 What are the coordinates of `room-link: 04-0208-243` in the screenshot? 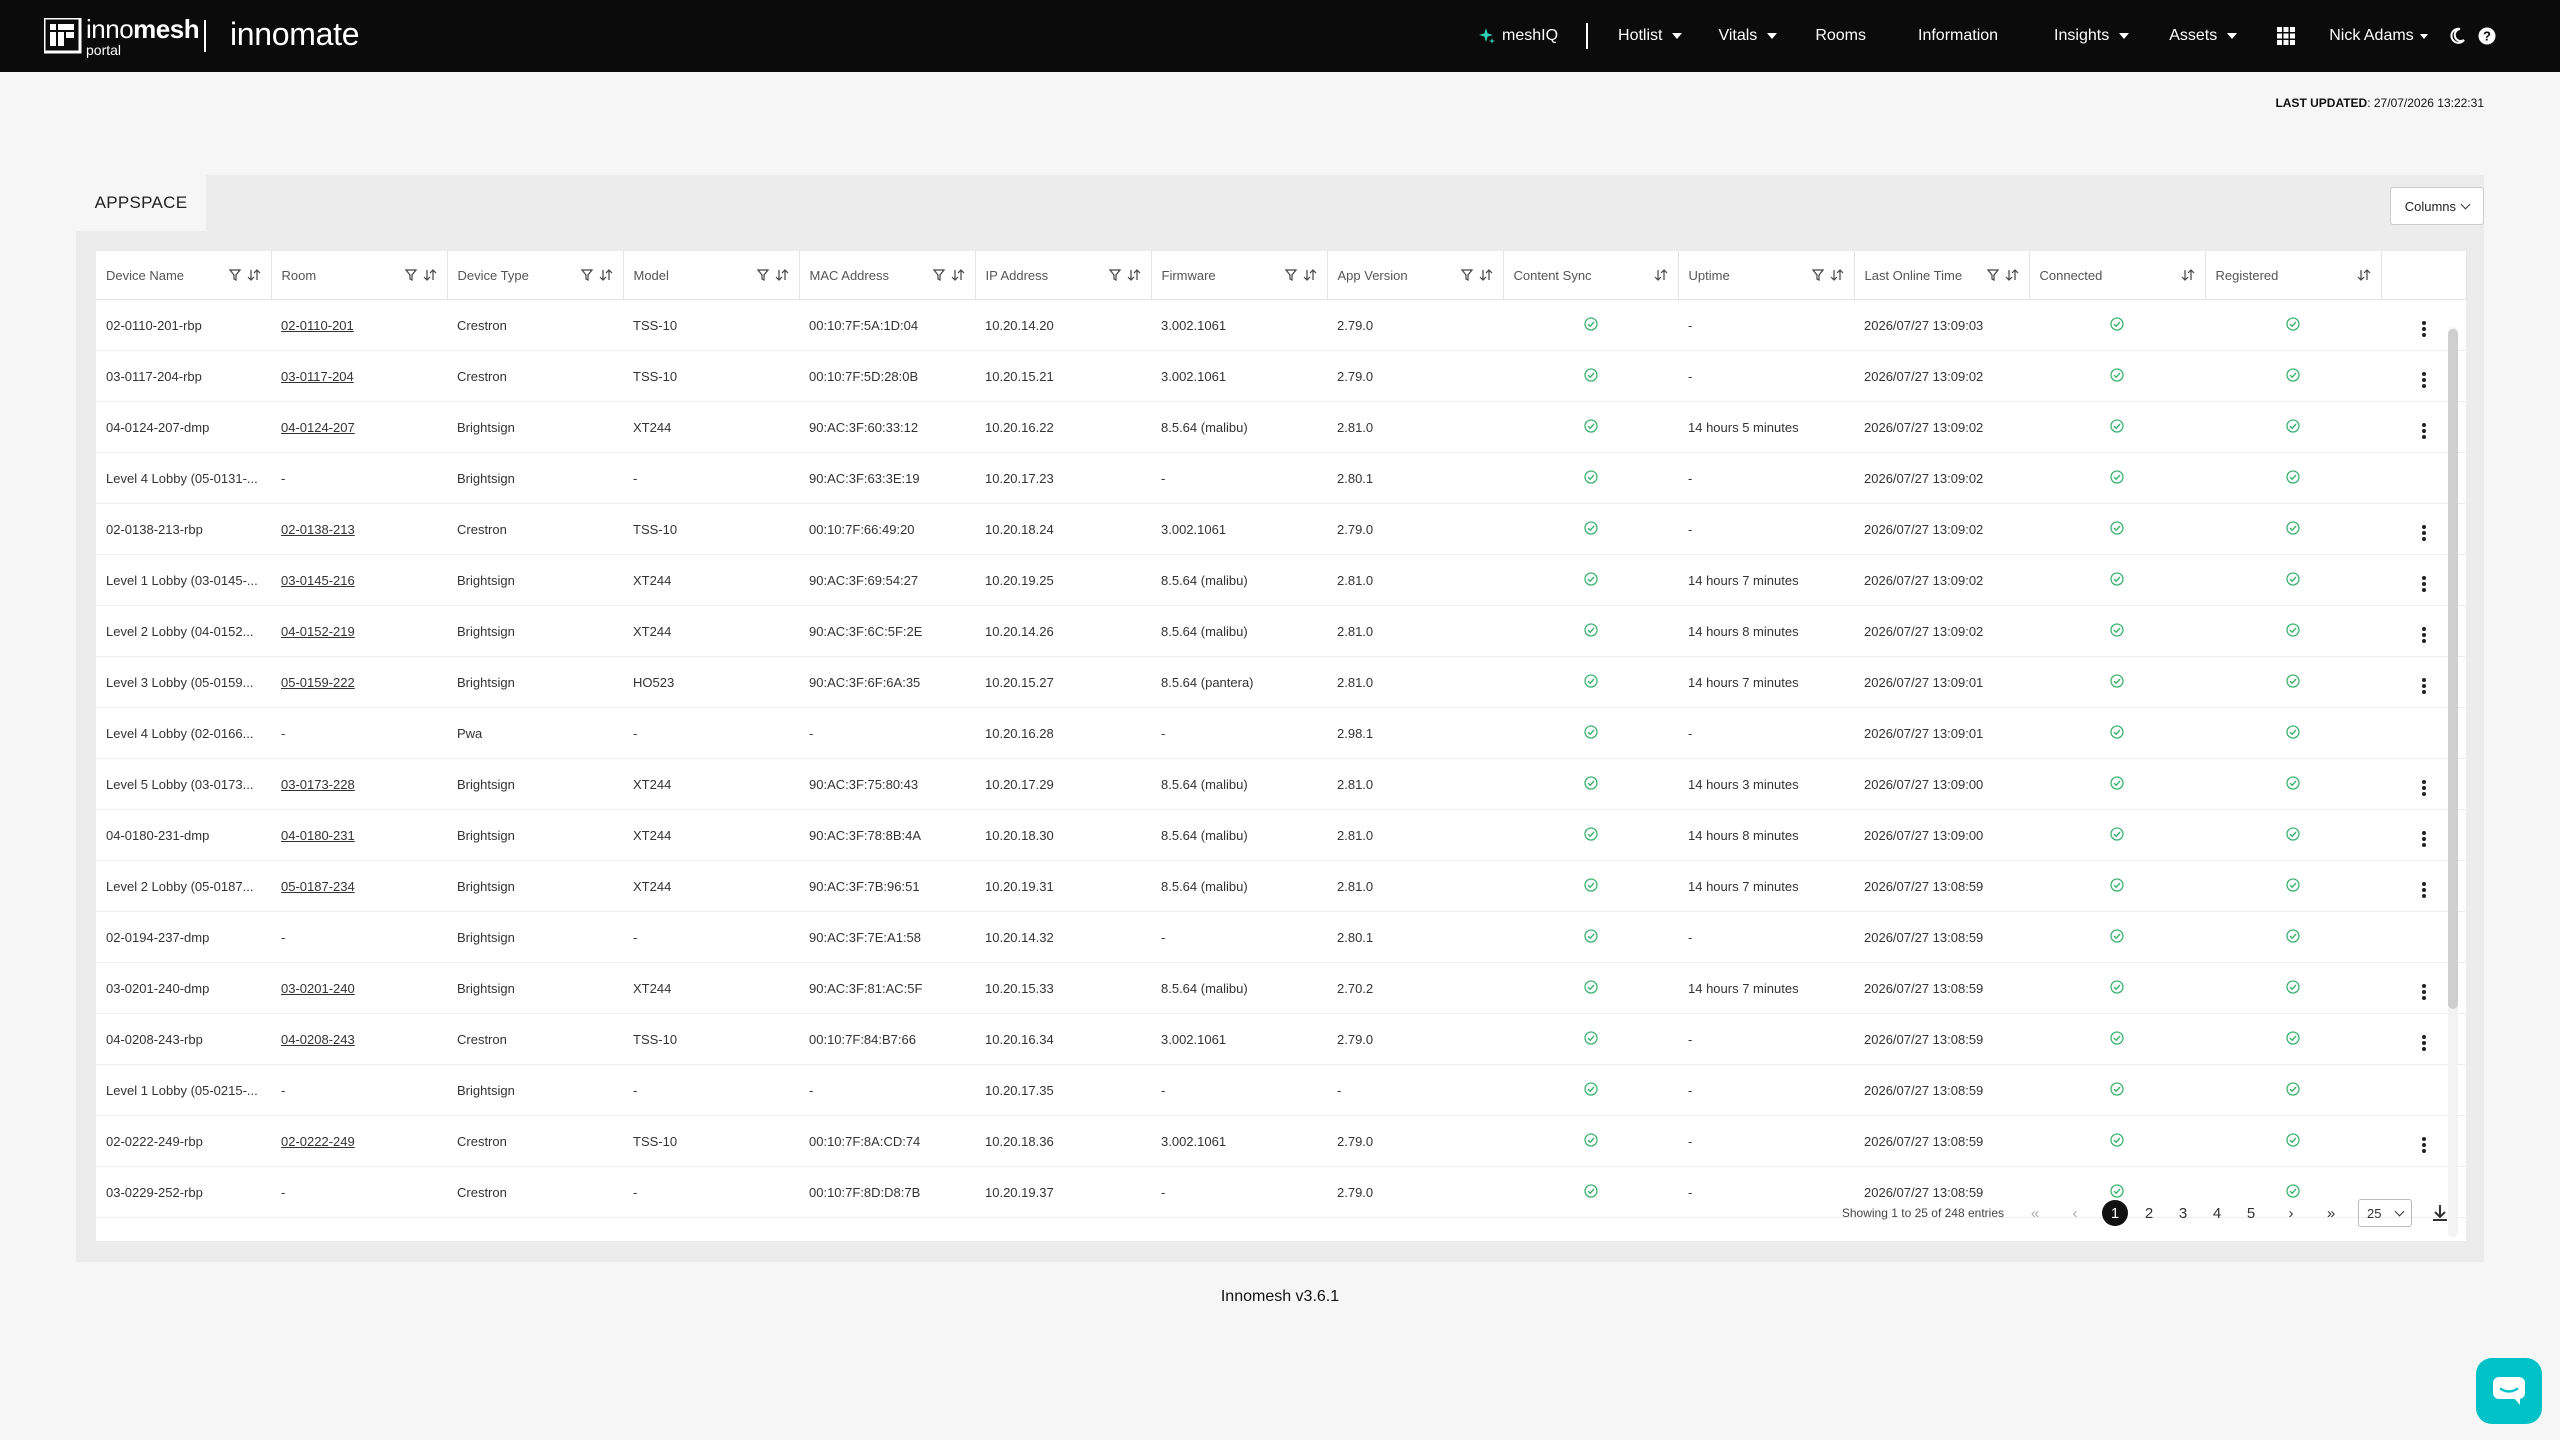 It's located at (318, 1039).